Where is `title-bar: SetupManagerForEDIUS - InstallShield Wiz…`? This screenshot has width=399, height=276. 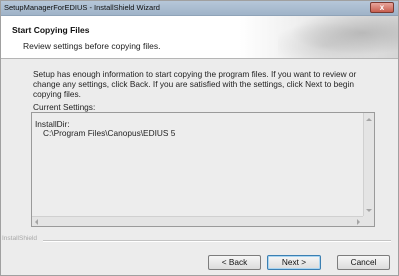 title-bar: SetupManagerForEDIUS - InstallShield Wiz… is located at coordinates (199, 8).